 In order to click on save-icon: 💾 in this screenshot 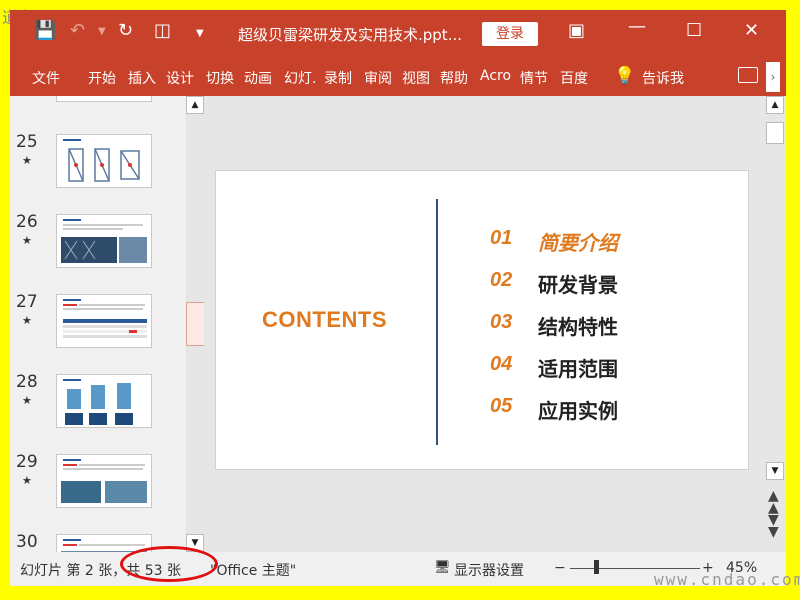, I will do `click(45, 30)`.